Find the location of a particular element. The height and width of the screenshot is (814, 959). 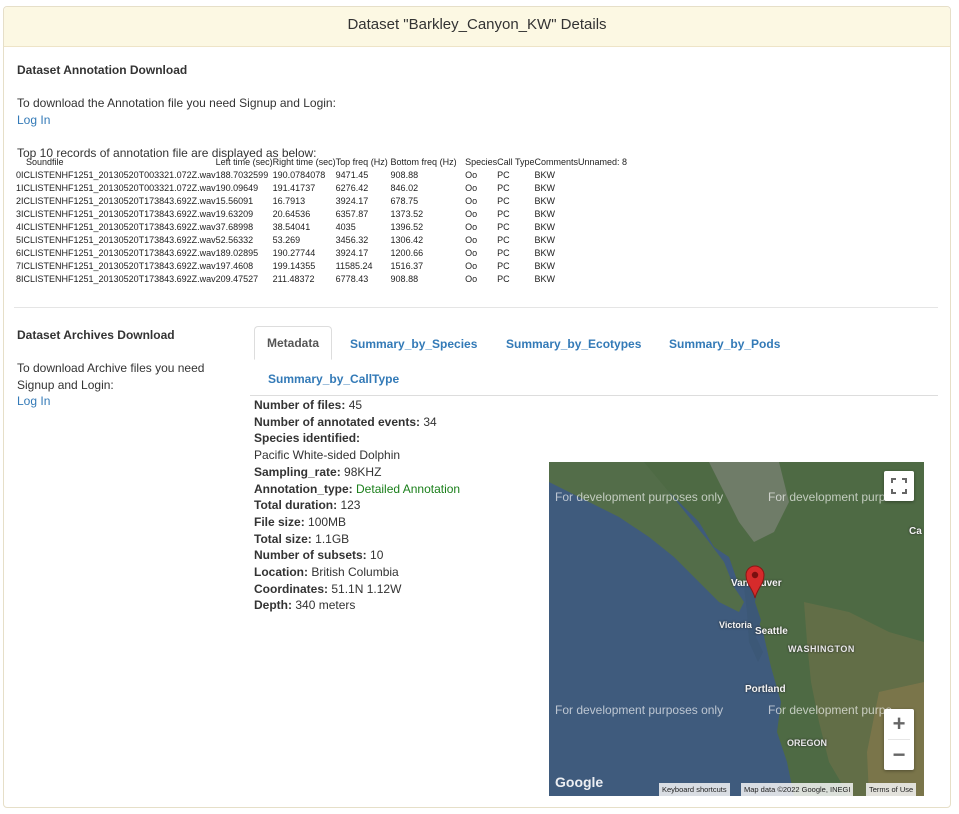

column-header: Soundfile is located at coordinates (45, 161).